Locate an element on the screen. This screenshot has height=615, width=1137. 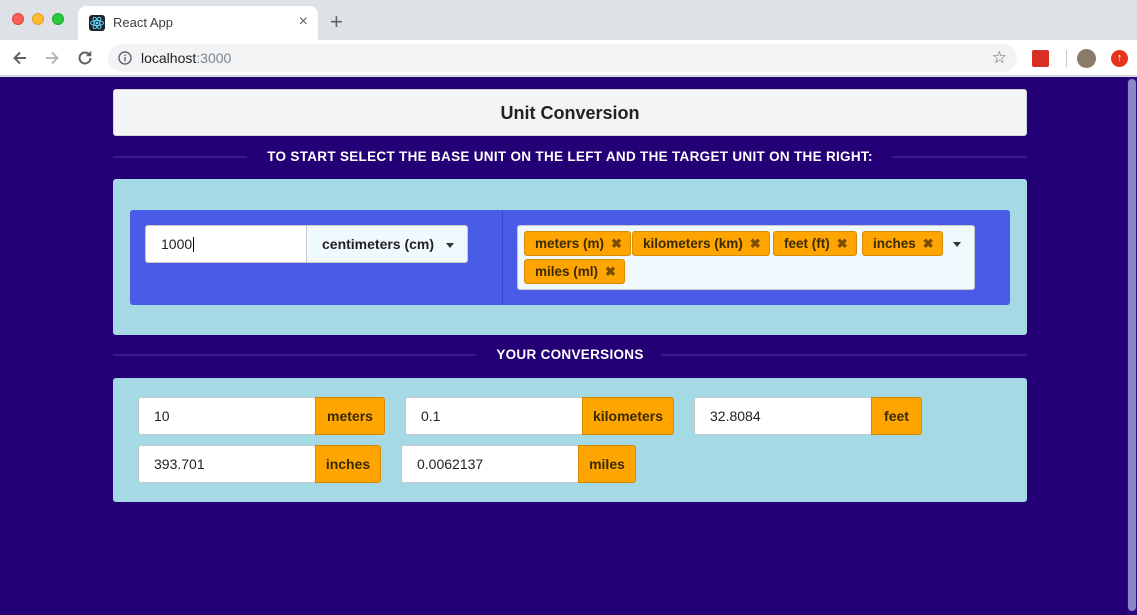
target-chip: inches ✖ is located at coordinates (902, 243).